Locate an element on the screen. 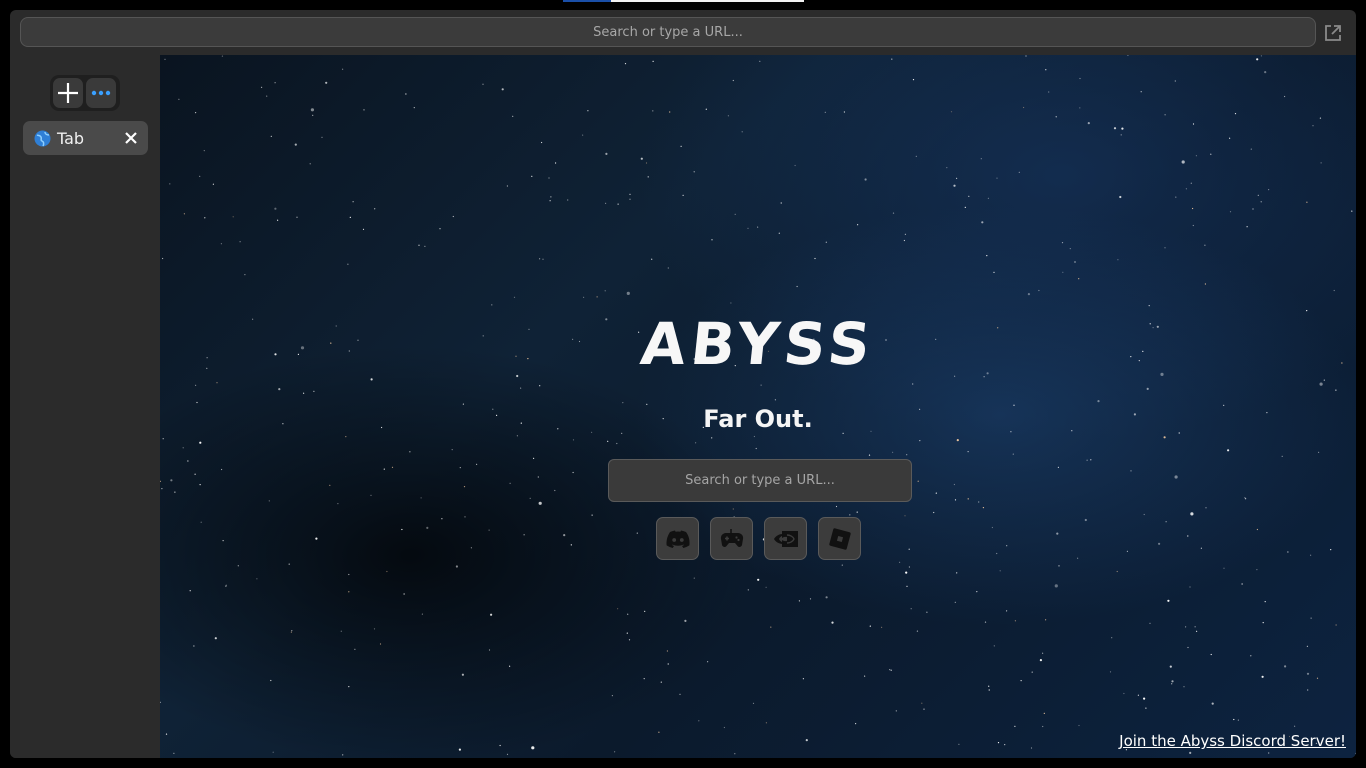 The height and width of the screenshot is (768, 1366). discord-icon is located at coordinates (678, 539).